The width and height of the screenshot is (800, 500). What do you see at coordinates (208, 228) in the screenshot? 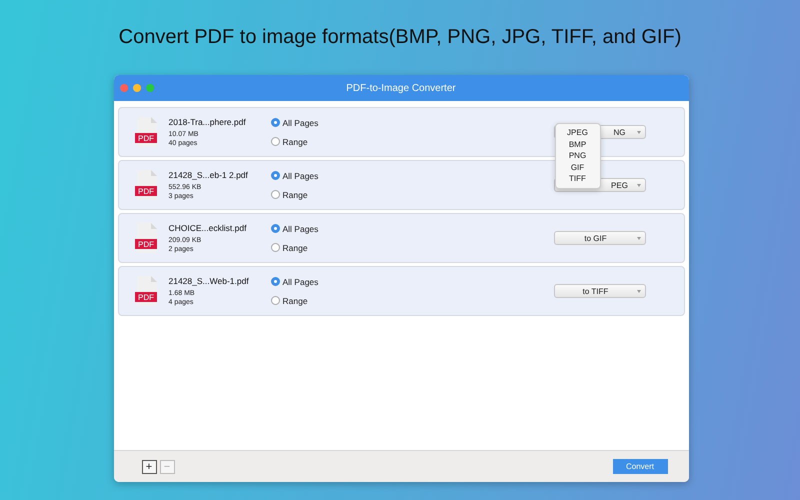
I see `file-name: CHOICE...ecklist.pdf` at bounding box center [208, 228].